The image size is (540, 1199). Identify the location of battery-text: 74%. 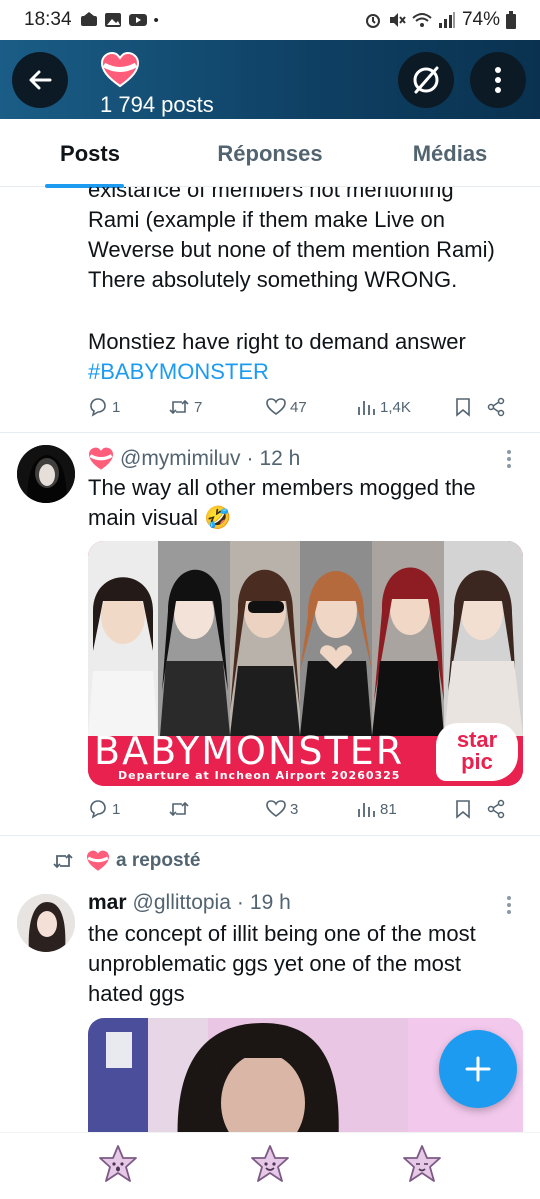
(480, 19).